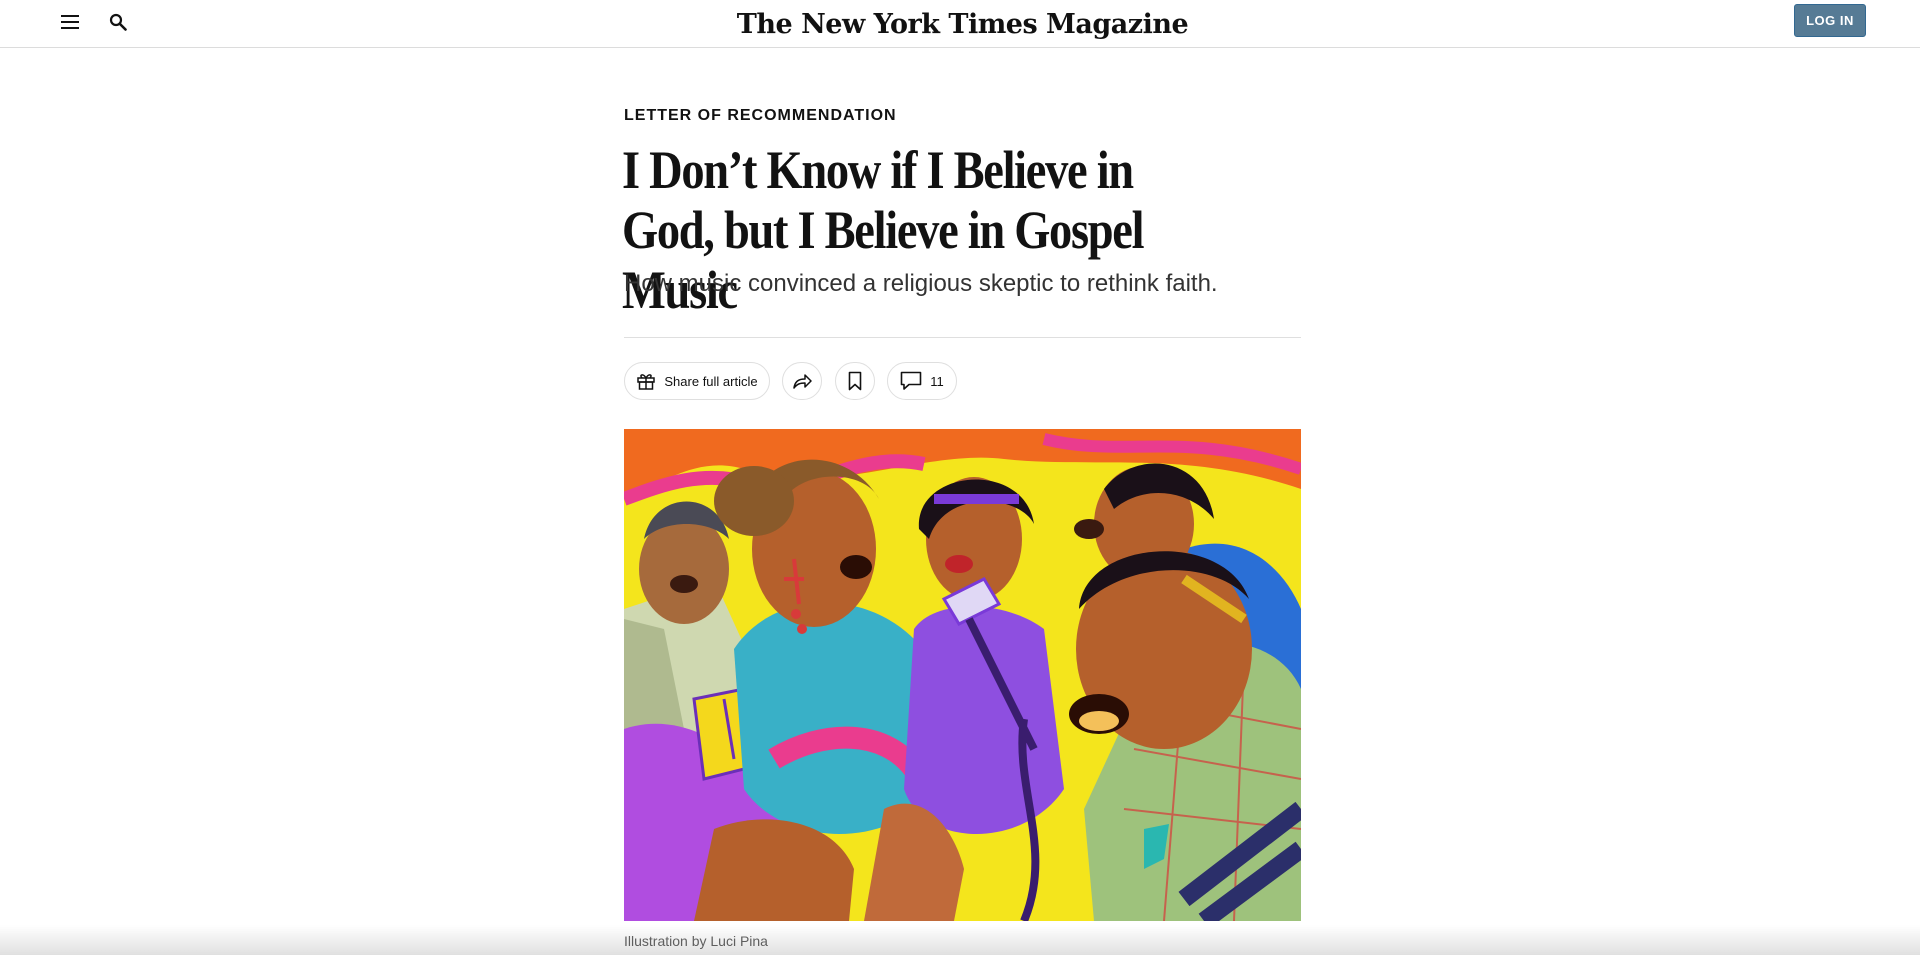 The height and width of the screenshot is (955, 1920). Describe the element at coordinates (696, 941) in the screenshot. I see `image-caption: Illustration by Luci Pina` at that location.